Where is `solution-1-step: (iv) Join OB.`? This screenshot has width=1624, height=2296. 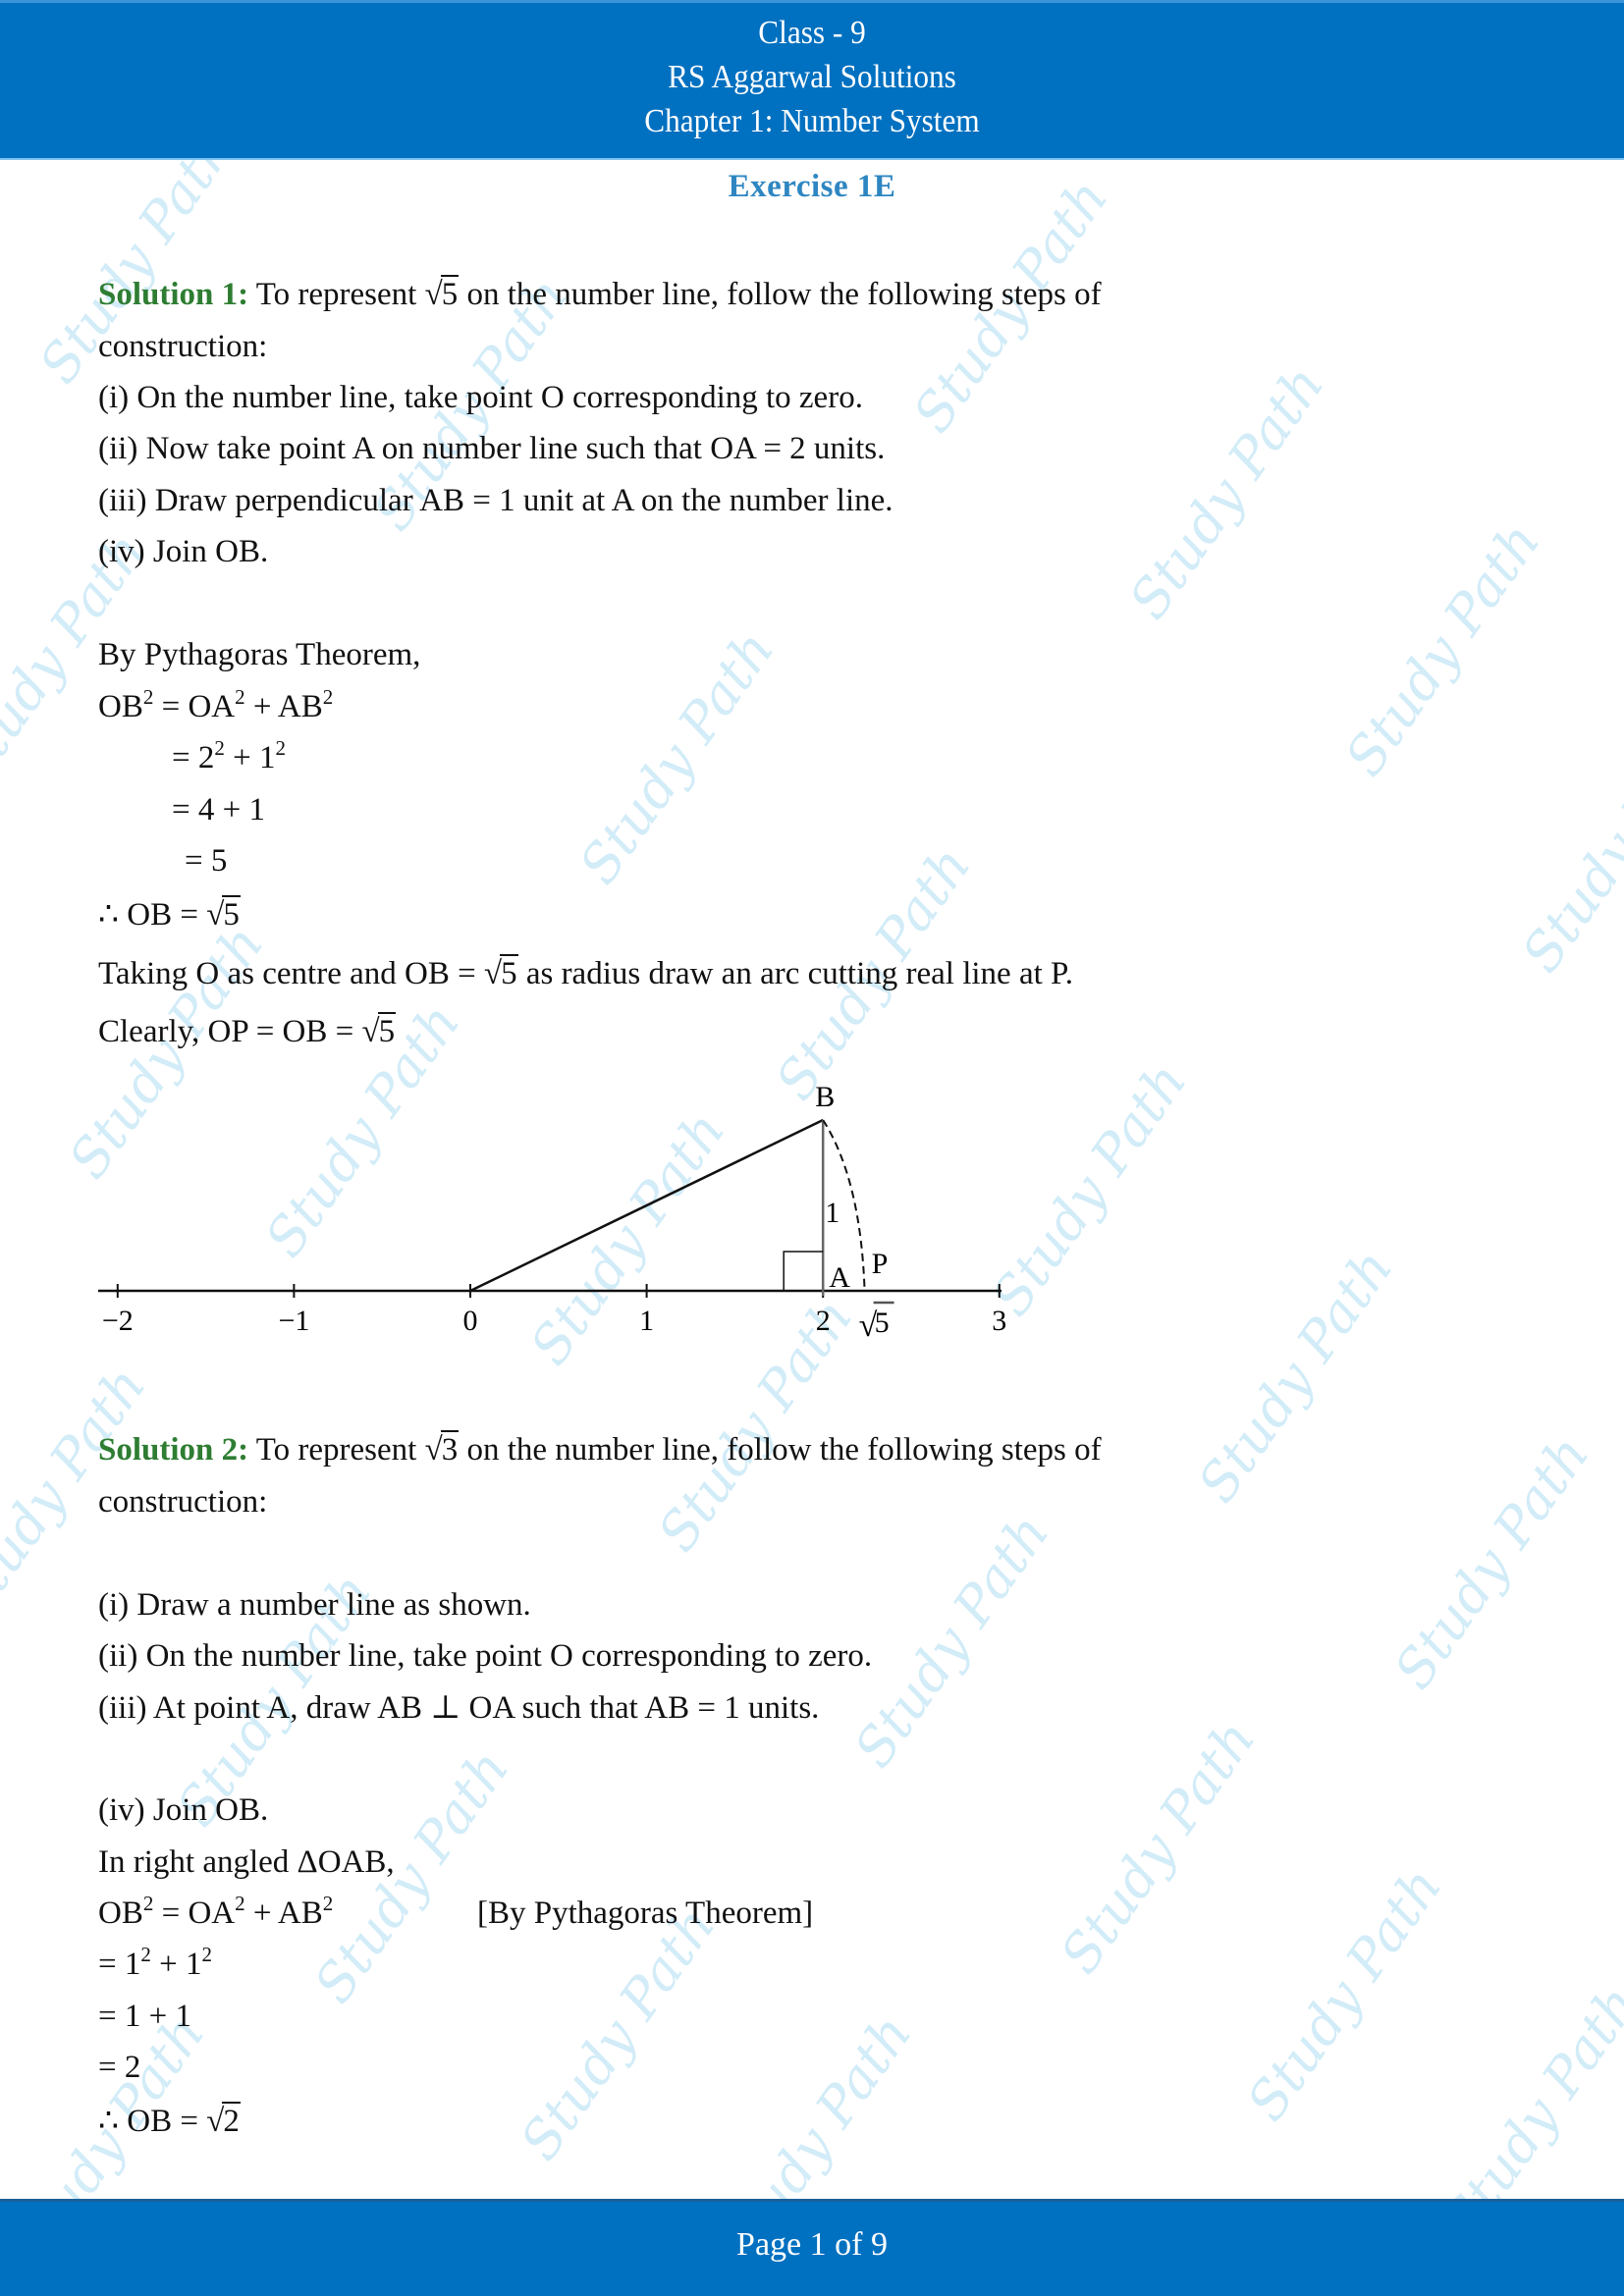 solution-1-step: (iv) Join OB. is located at coordinates (183, 551).